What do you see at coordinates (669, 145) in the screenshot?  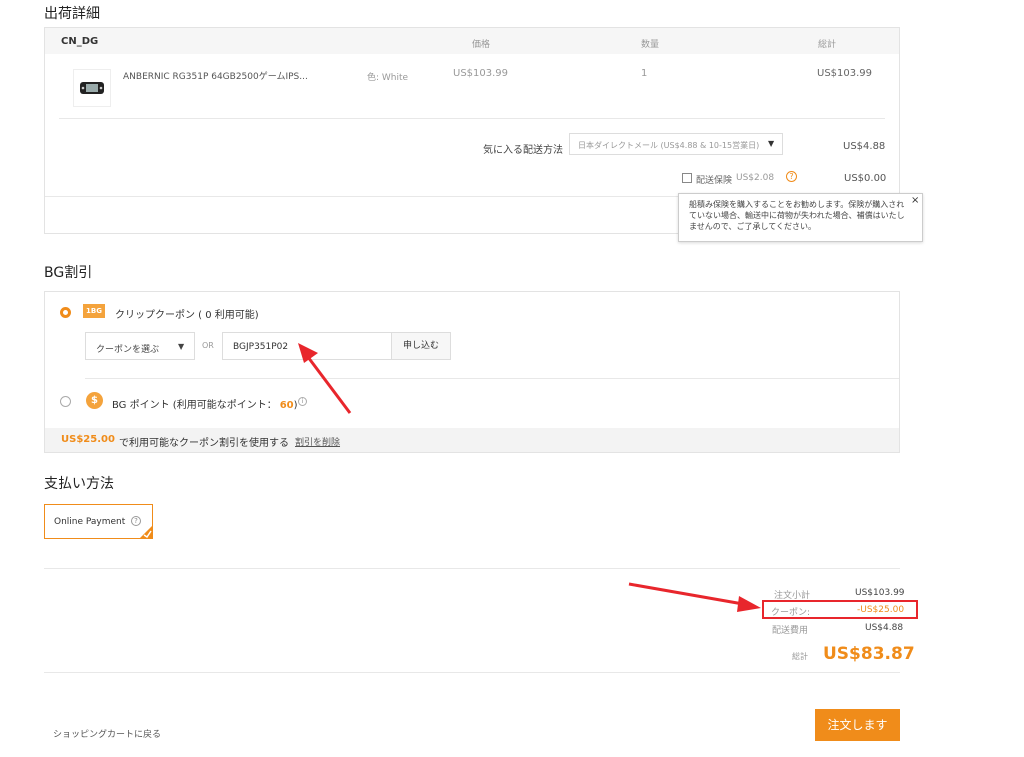 I see `shipping-method-value: 日本ダイレクトメール (US$4.88 & 10-15営業日)` at bounding box center [669, 145].